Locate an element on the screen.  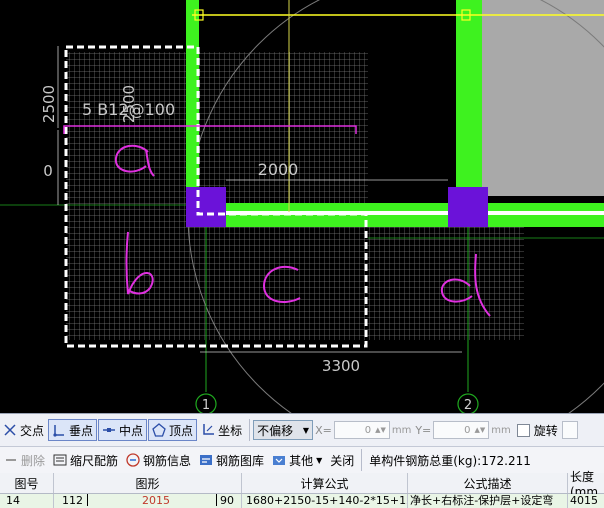
snap-perpendicular: 垂点 is located at coordinates (73, 430).